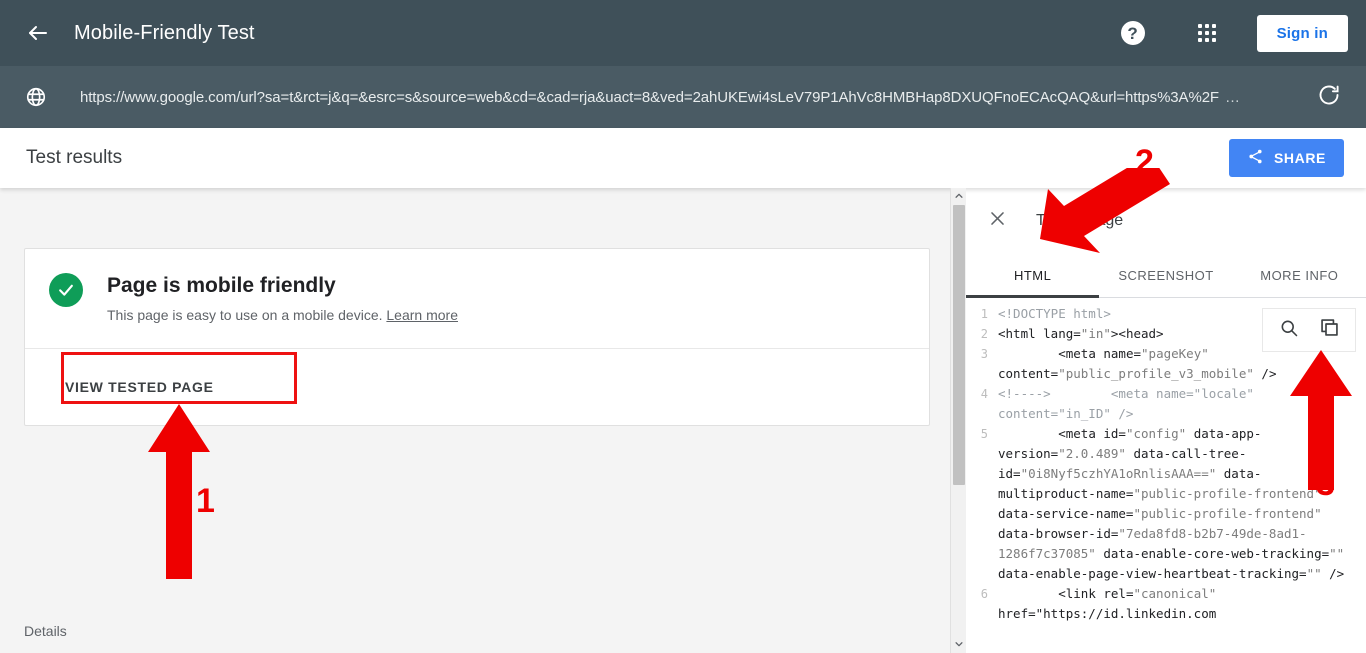  Describe the element at coordinates (1255, 158) in the screenshot. I see `share-icon` at that location.